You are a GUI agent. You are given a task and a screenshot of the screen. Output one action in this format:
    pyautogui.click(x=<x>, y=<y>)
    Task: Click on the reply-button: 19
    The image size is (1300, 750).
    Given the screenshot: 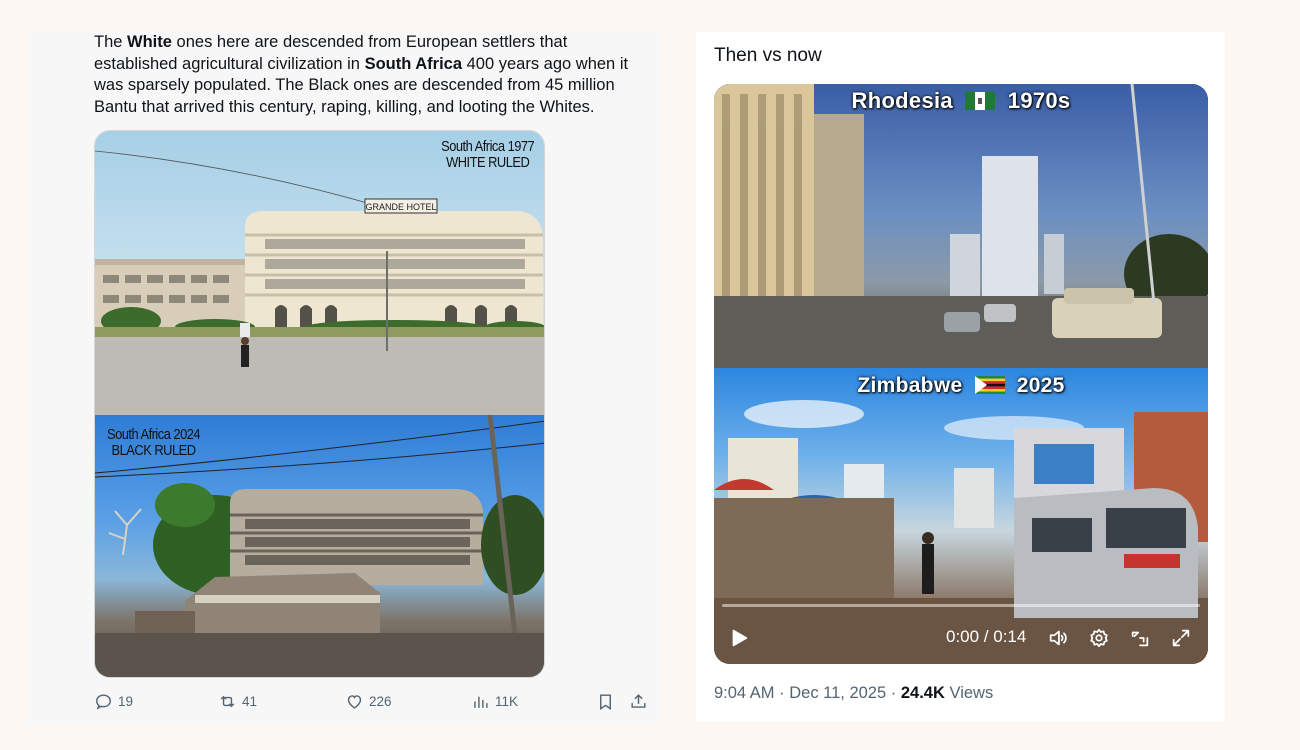 What is the action you would take?
    pyautogui.click(x=113, y=701)
    